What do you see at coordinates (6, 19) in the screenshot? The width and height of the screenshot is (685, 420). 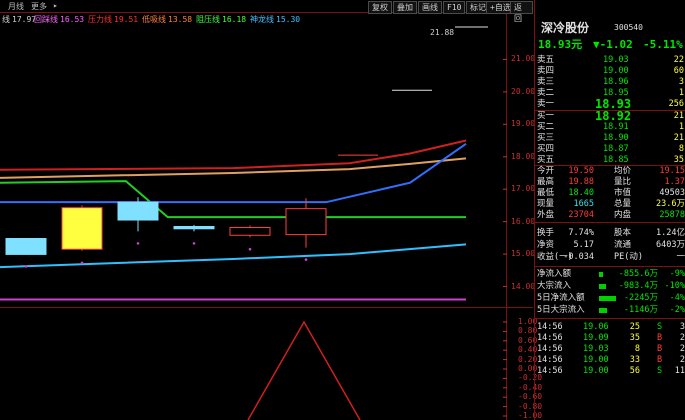 I see `legend-name: 线` at bounding box center [6, 19].